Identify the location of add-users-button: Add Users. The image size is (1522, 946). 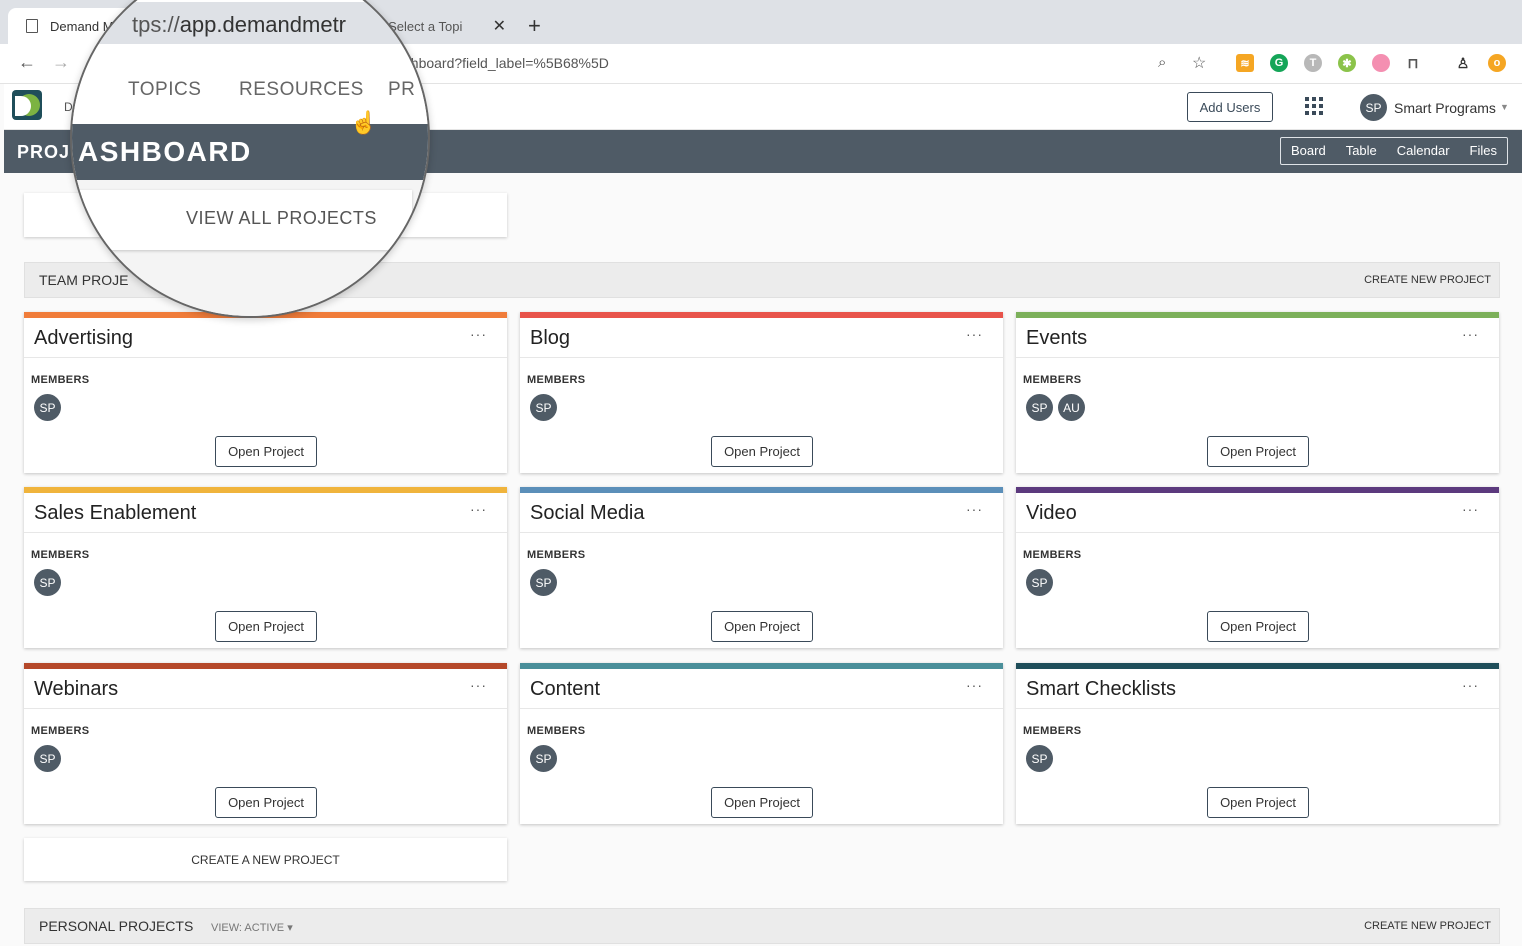
(1230, 107).